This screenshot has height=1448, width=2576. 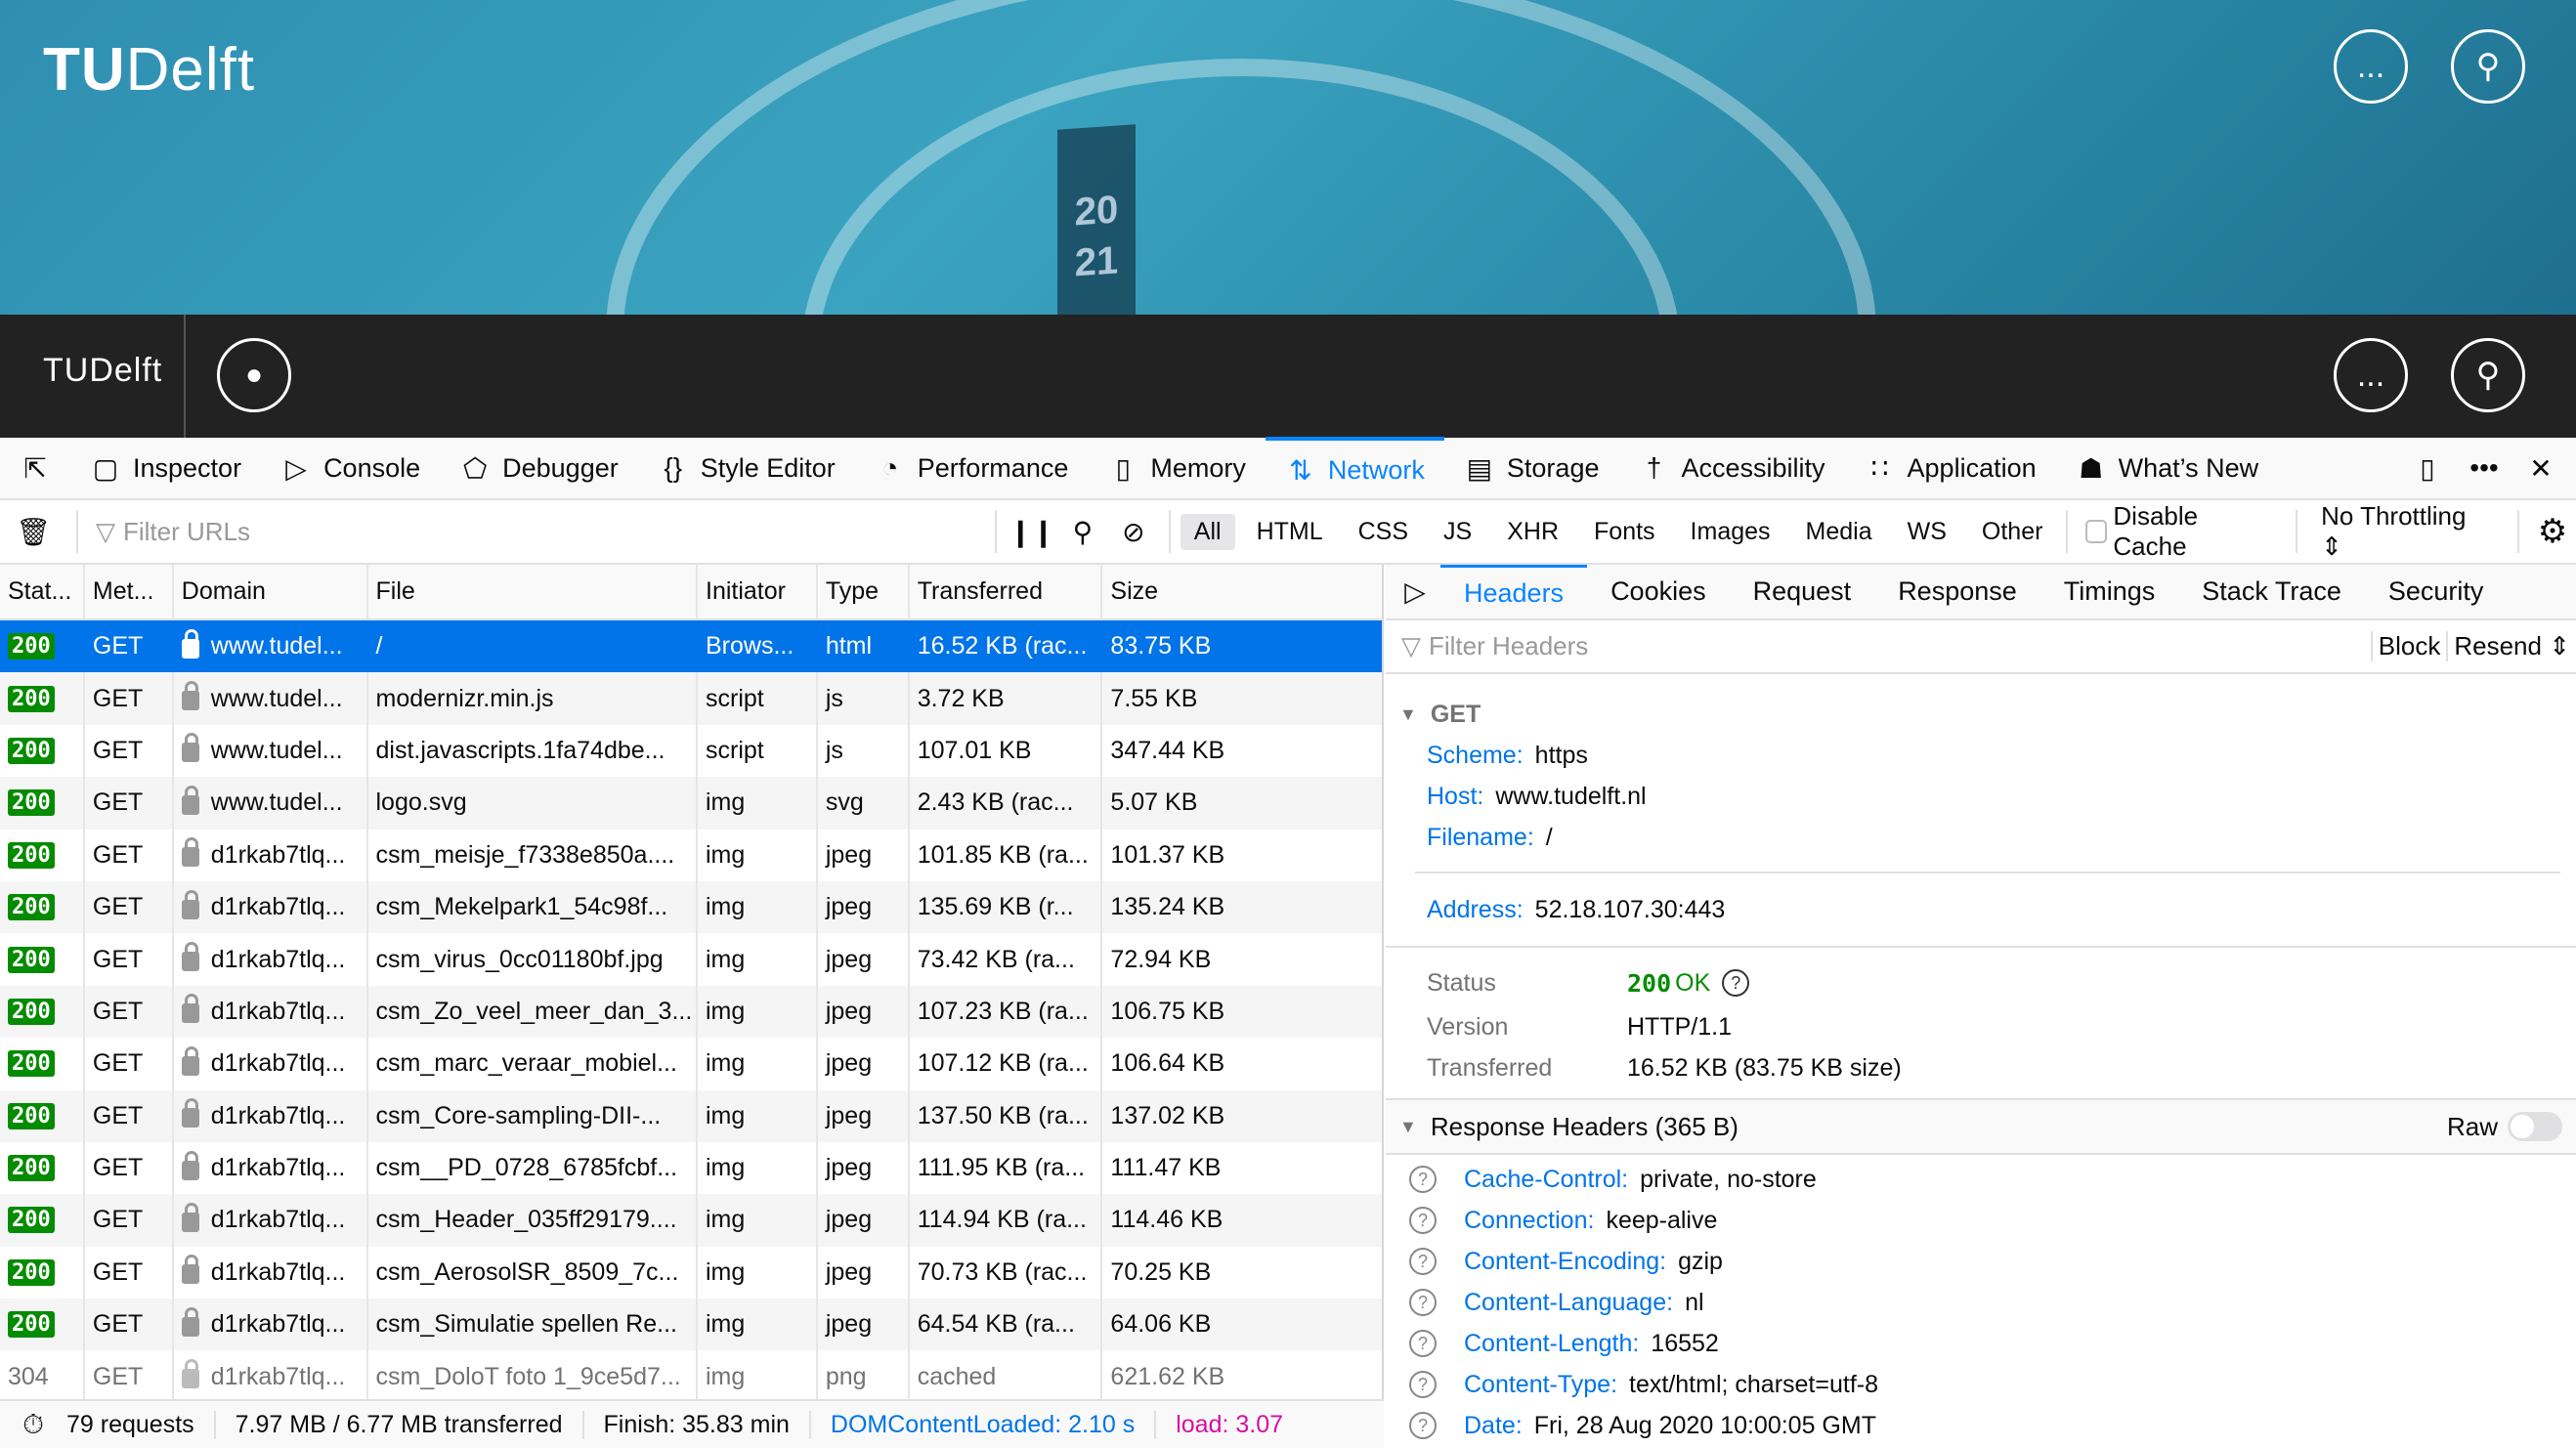 I want to click on responsive-design-button: ▯, so click(x=2428, y=468).